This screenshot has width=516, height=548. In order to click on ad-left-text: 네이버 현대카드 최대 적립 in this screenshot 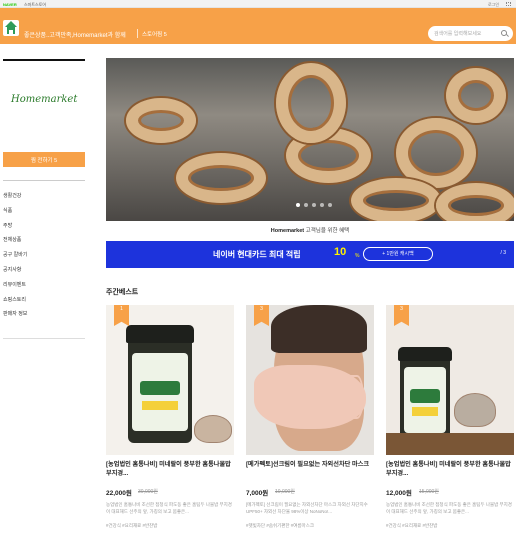, I will do `click(257, 254)`.